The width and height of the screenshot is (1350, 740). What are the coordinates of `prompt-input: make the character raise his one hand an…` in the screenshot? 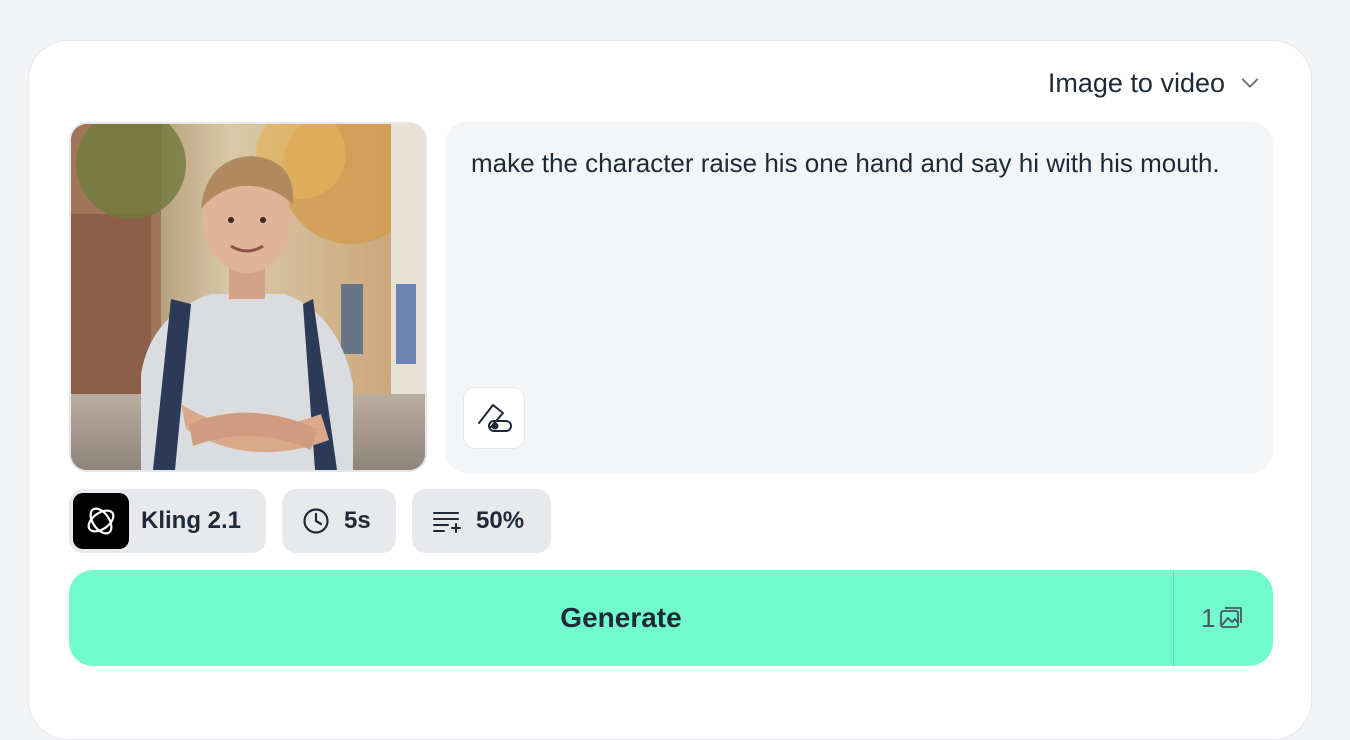 It's located at (851, 163).